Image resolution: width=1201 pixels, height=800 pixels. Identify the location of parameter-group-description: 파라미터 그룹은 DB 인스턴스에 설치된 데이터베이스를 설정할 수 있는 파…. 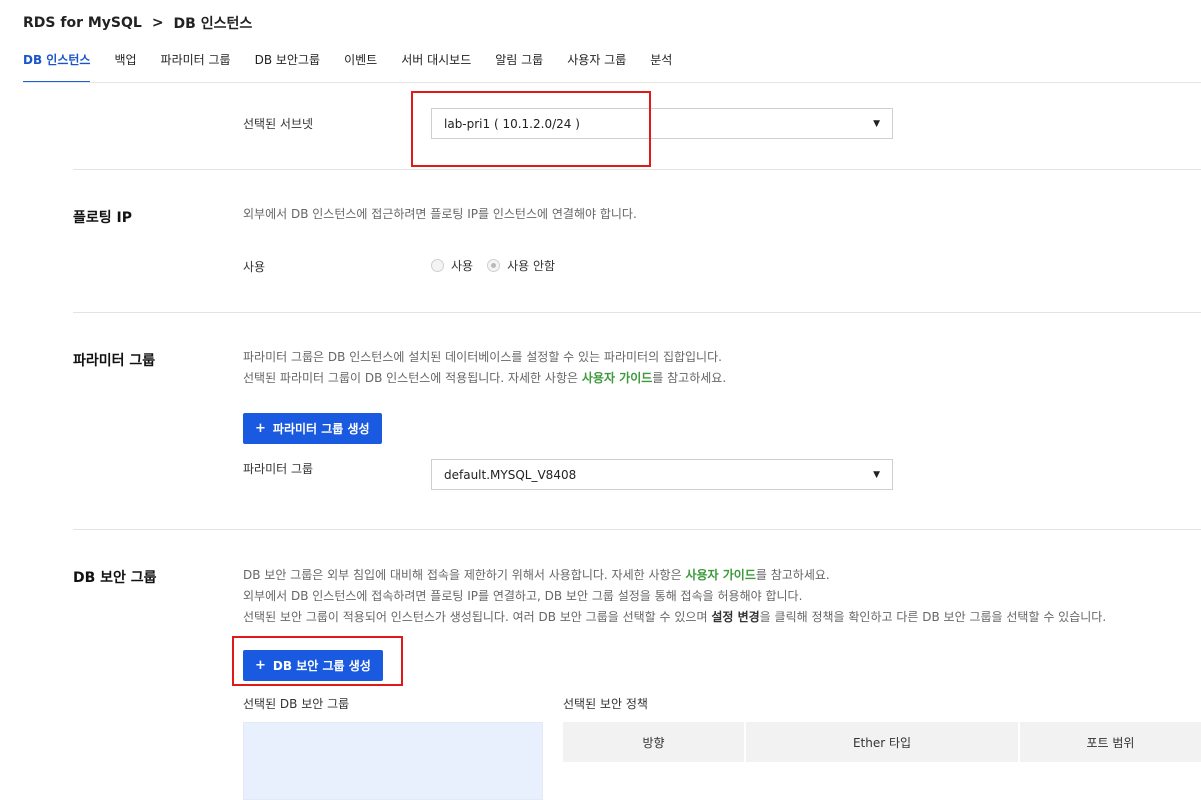
(484, 368).